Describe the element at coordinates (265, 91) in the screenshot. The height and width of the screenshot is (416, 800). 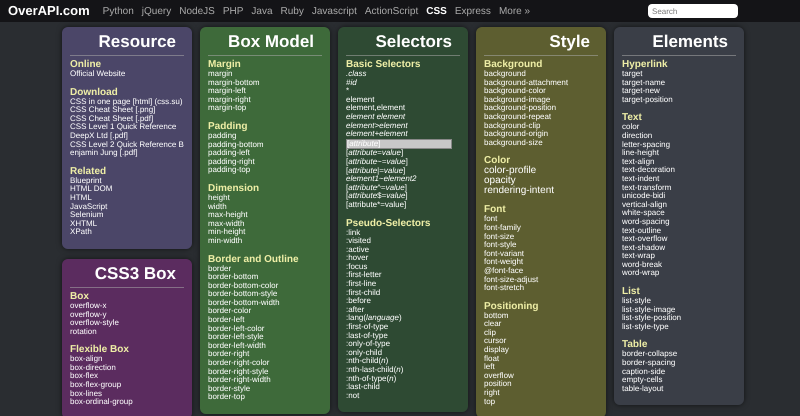
I see `reference-link: margin-left` at that location.